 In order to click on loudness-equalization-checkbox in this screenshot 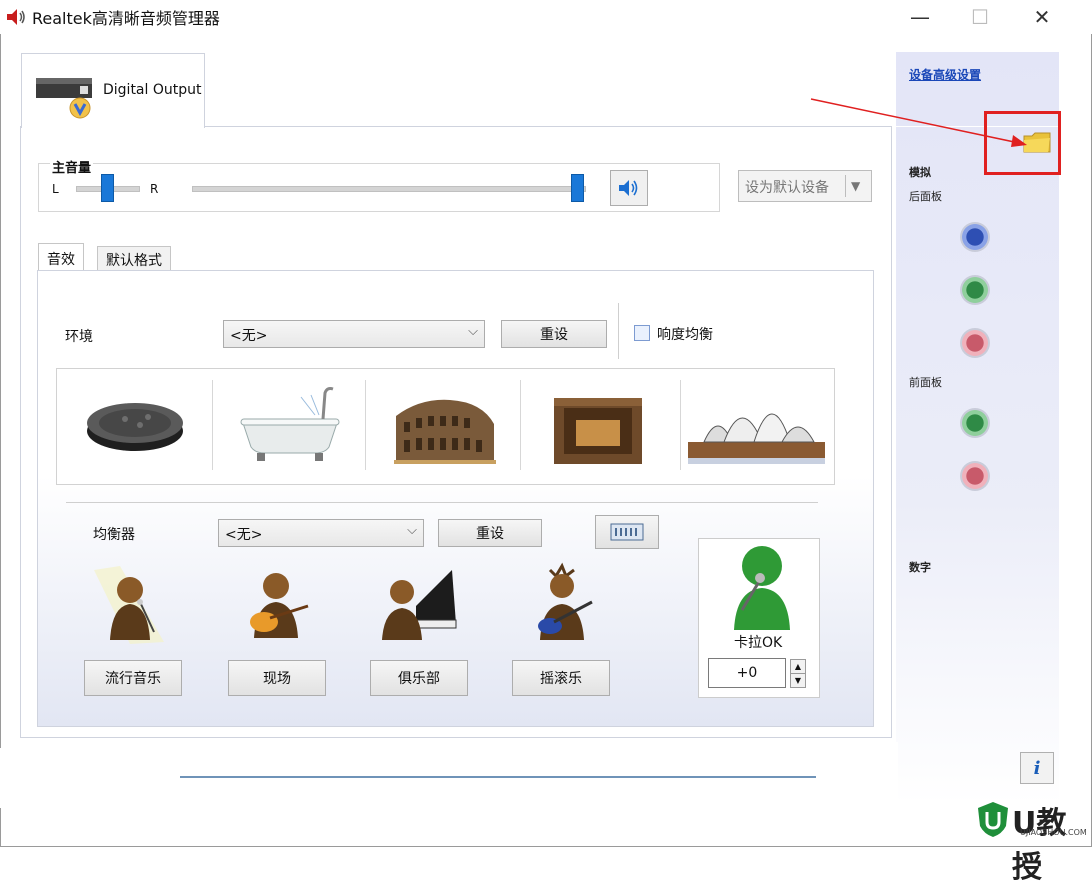, I will do `click(642, 333)`.